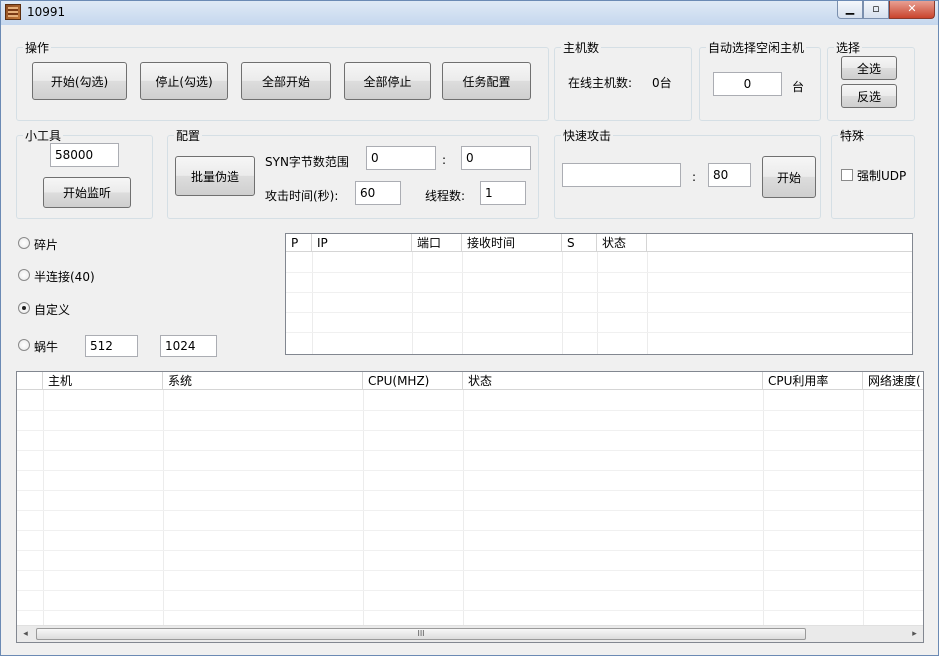 The image size is (939, 656). What do you see at coordinates (378, 193) in the screenshot?
I see `attack-time-input` at bounding box center [378, 193].